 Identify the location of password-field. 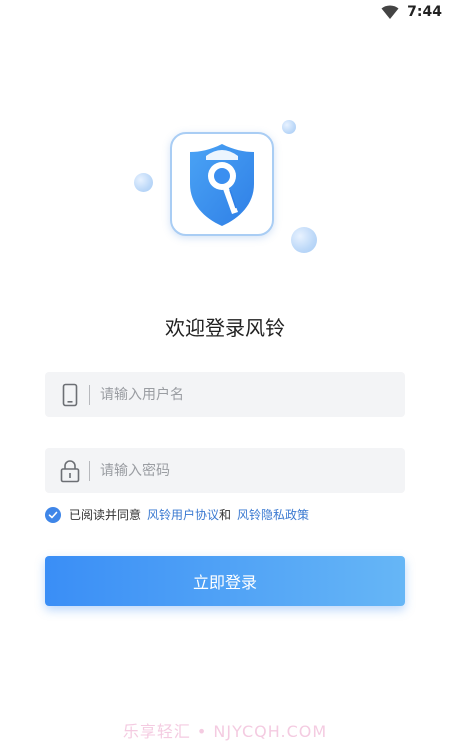
(225, 470).